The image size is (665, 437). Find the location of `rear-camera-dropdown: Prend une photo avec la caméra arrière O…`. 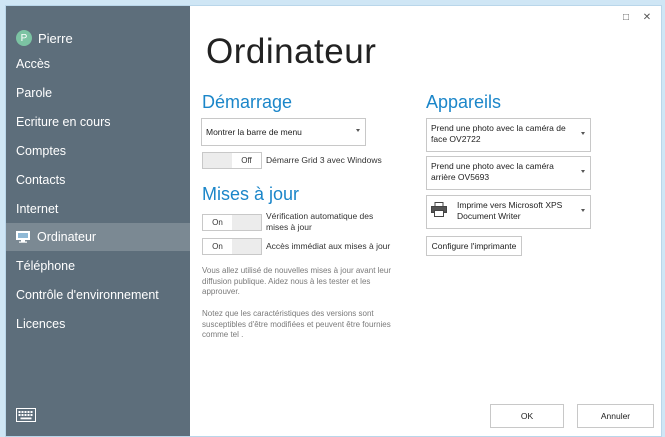

rear-camera-dropdown: Prend une photo avec la caméra arrière O… is located at coordinates (508, 173).